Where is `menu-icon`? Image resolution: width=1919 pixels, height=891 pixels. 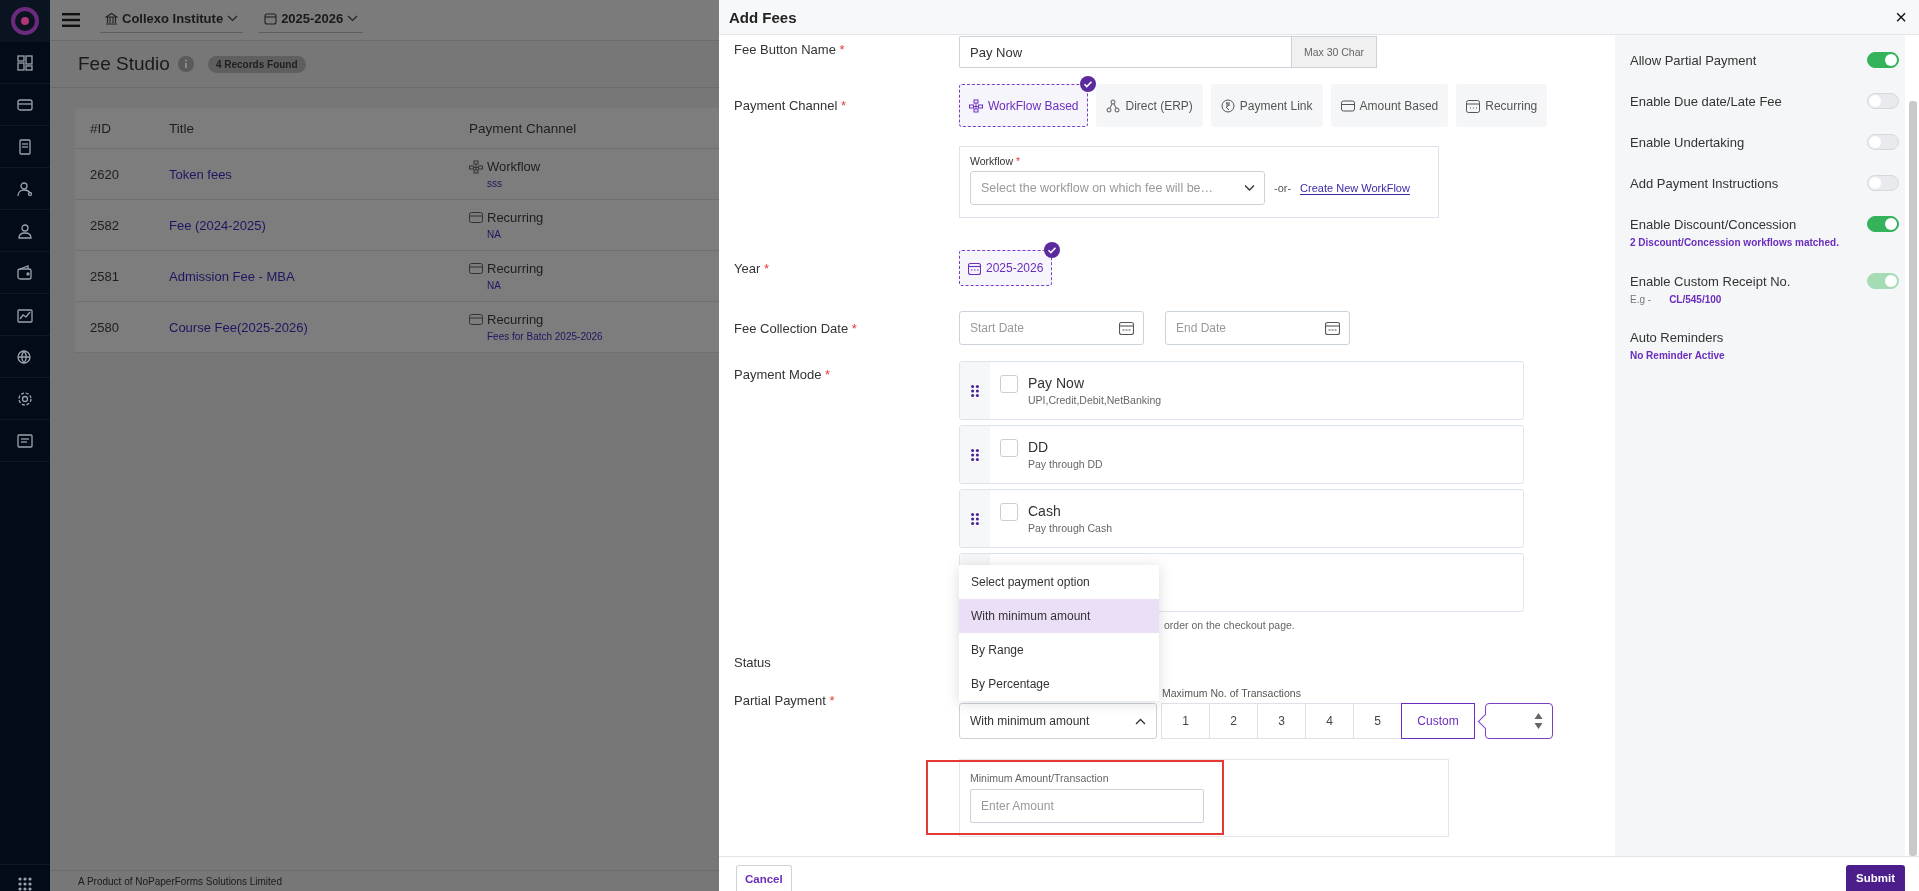
menu-icon is located at coordinates (71, 20).